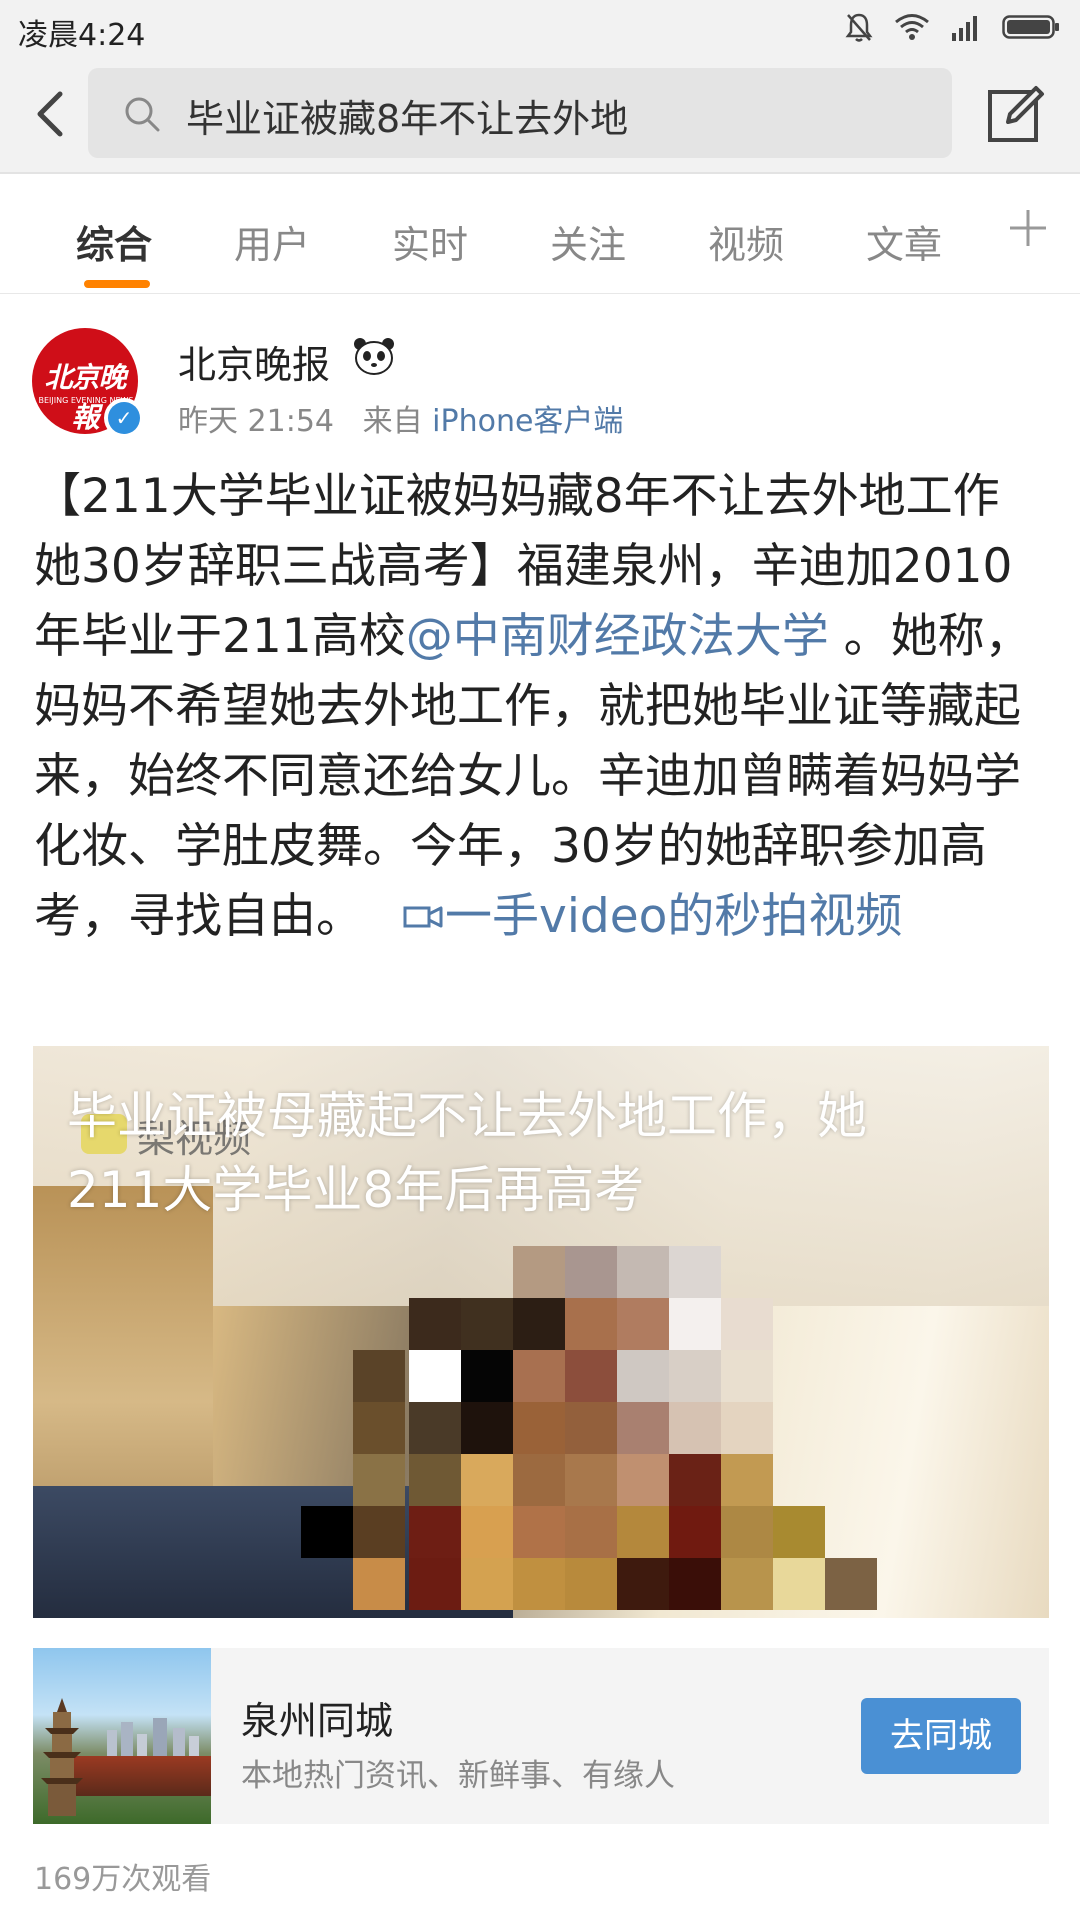 The image size is (1080, 1920). Describe the element at coordinates (746, 241) in the screenshot. I see `tab-video: 视频` at that location.